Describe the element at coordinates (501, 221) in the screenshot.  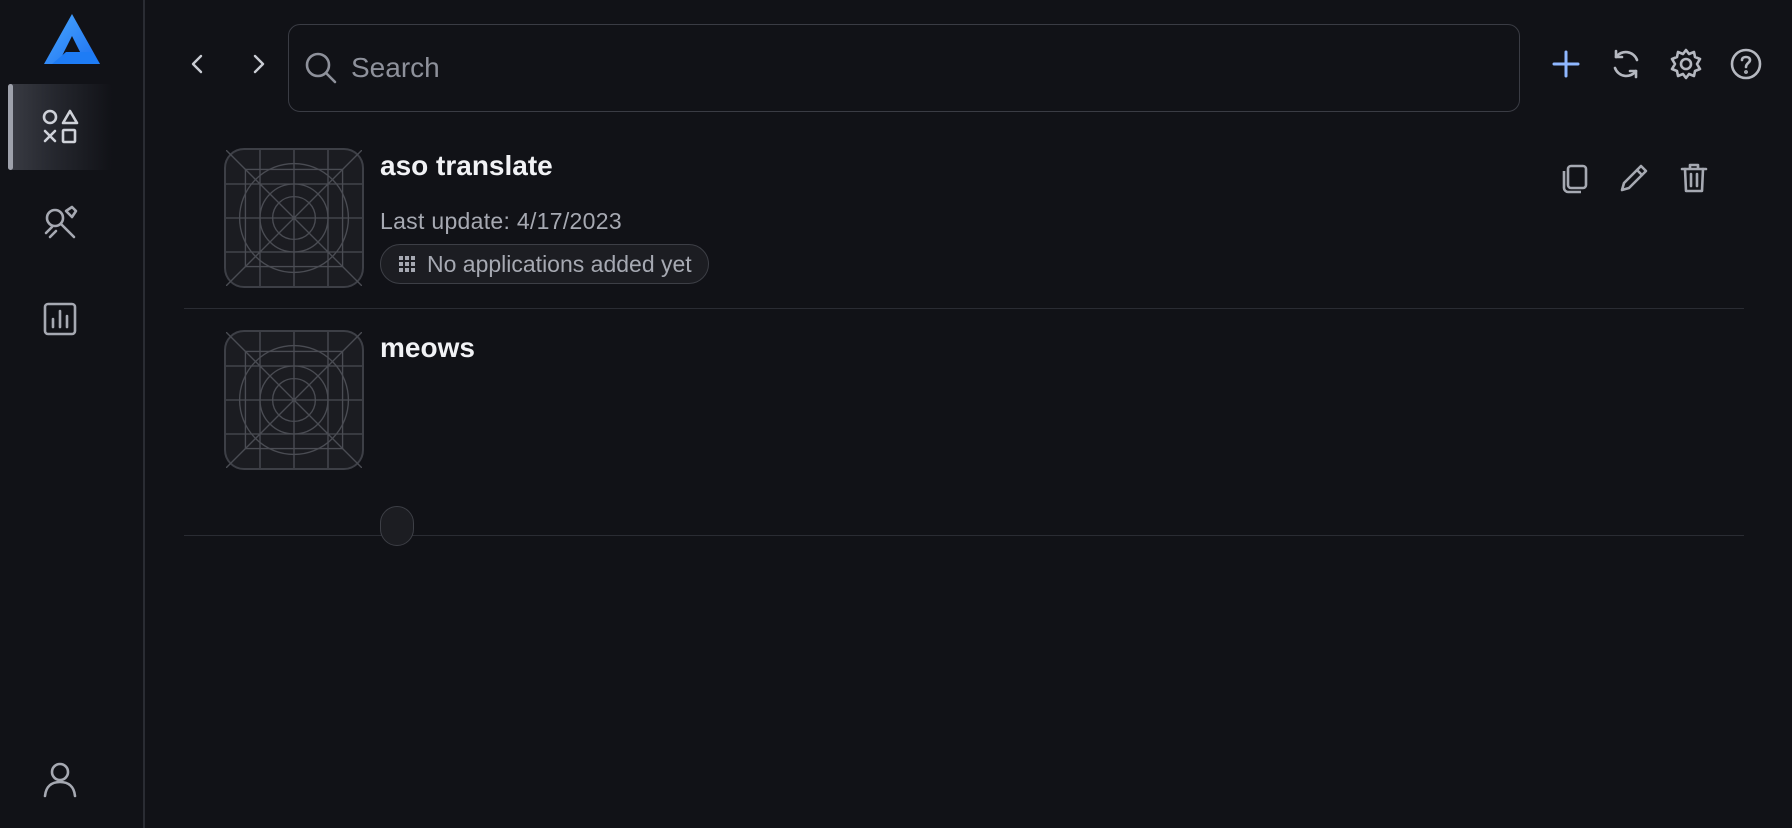
I see `last-update: Last update: 4/17/2023` at that location.